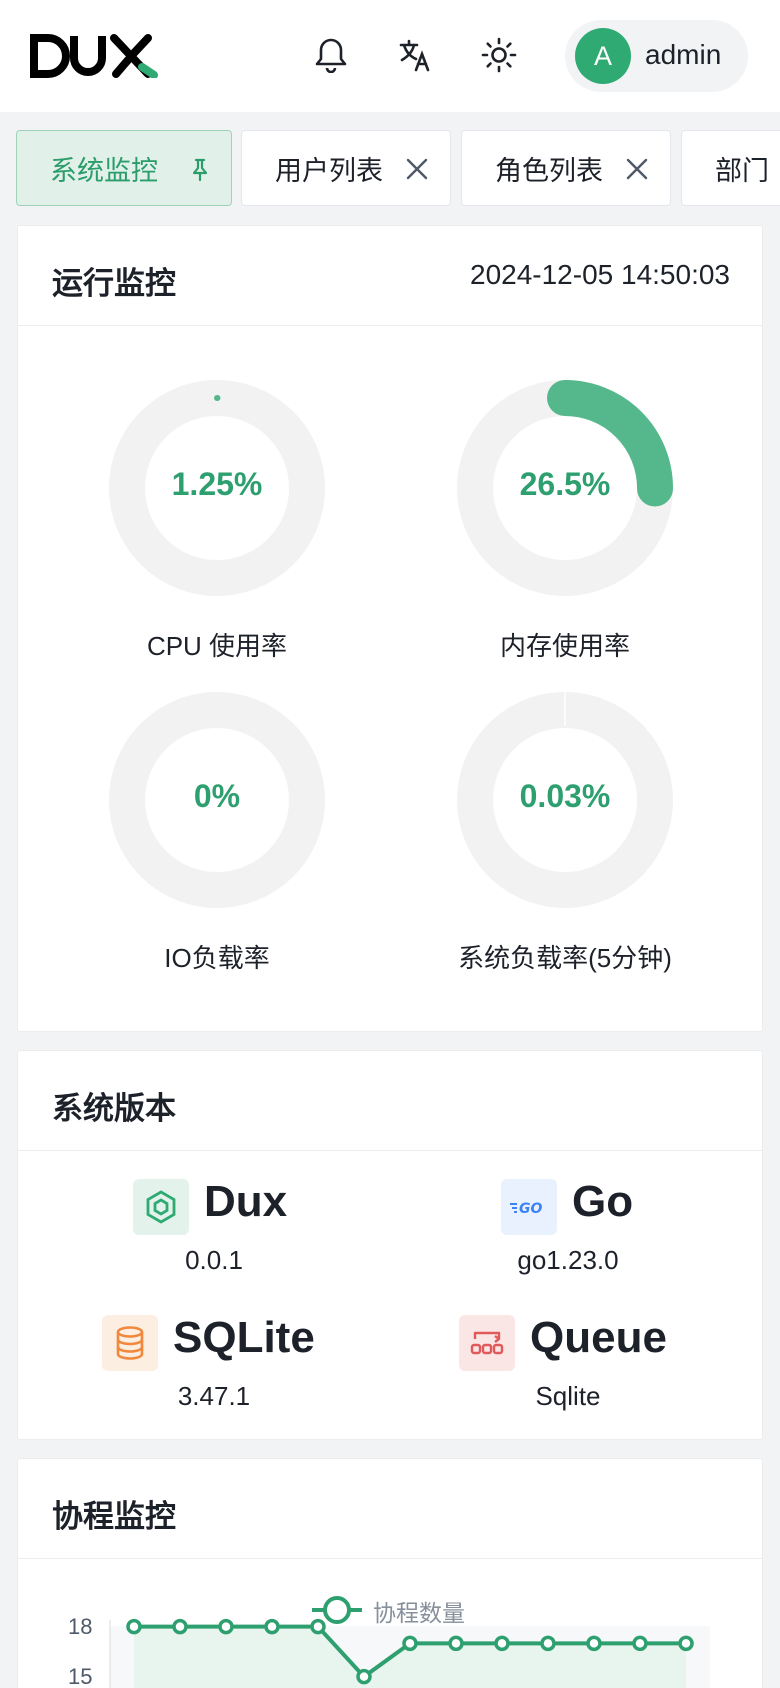 Image resolution: width=780 pixels, height=1688 pixels. Describe the element at coordinates (565, 958) in the screenshot. I see `load-label: 系统负载率(5分钟)` at that location.